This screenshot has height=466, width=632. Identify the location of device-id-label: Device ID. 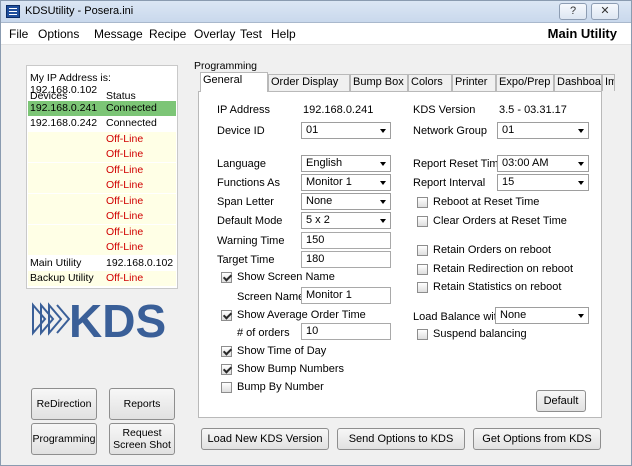
(241, 131).